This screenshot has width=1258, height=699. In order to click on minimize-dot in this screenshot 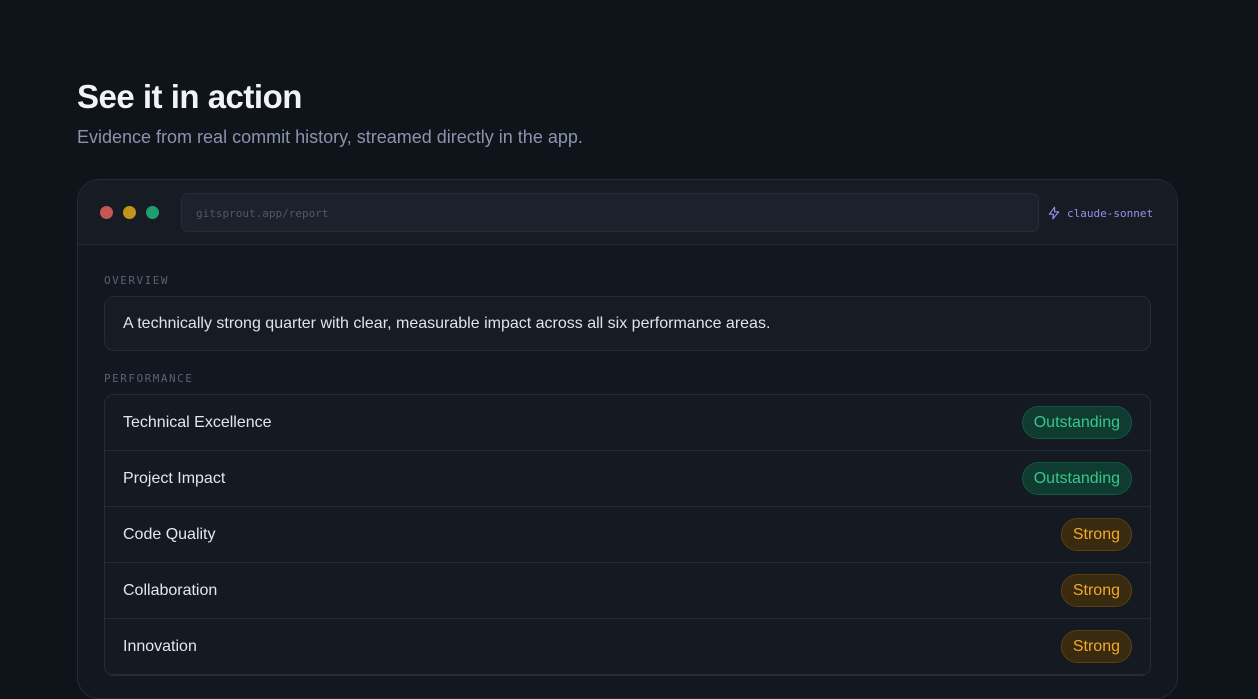, I will do `click(129, 212)`.